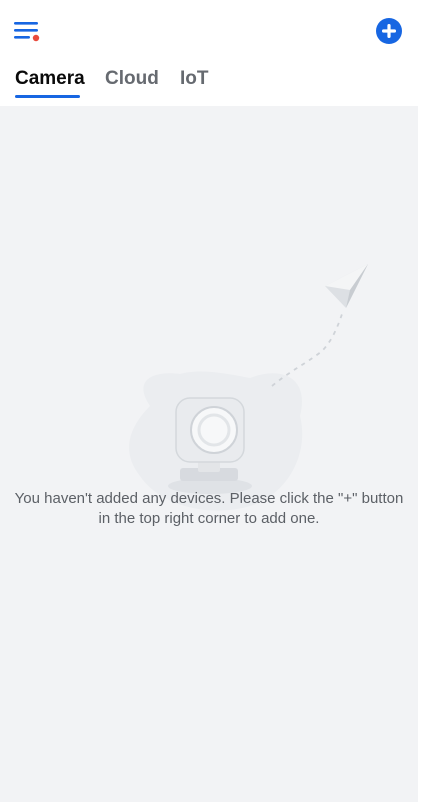  What do you see at coordinates (420, 401) in the screenshot?
I see `right-edge` at bounding box center [420, 401].